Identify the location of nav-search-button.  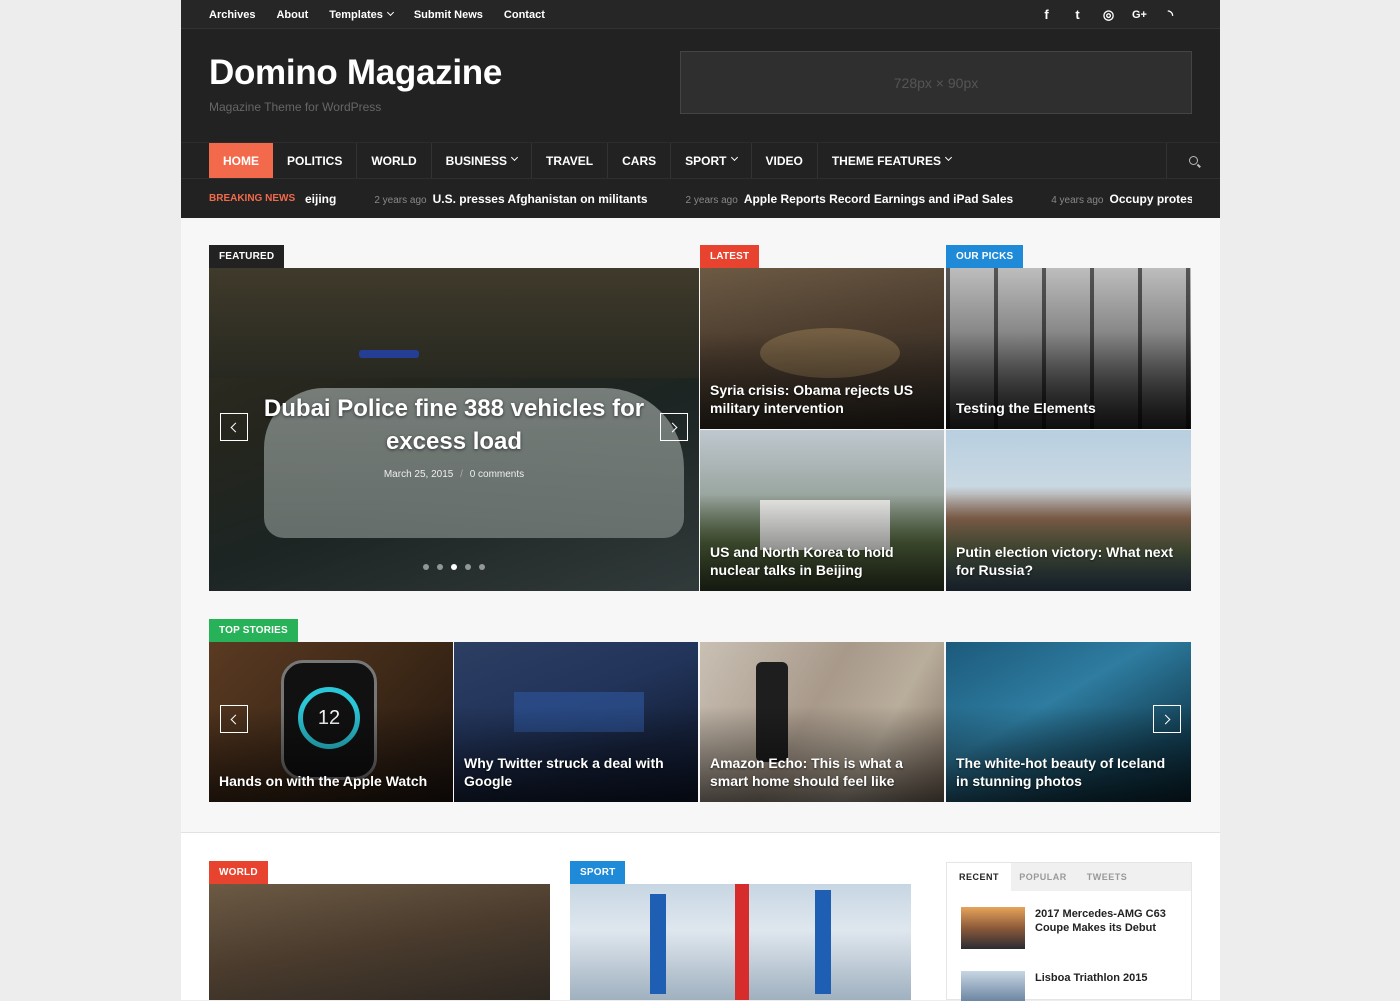
(1193, 160).